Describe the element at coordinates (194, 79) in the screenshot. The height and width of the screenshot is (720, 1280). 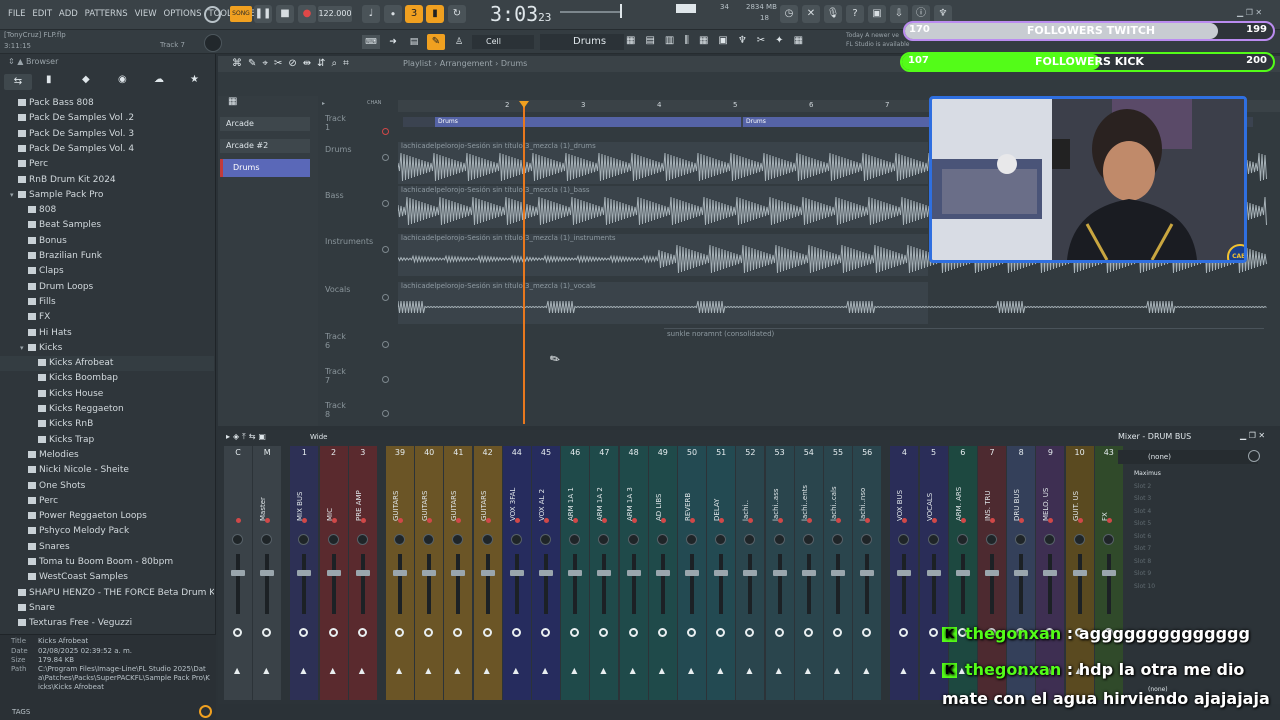
I see `browser-favorites-tab: ★` at that location.